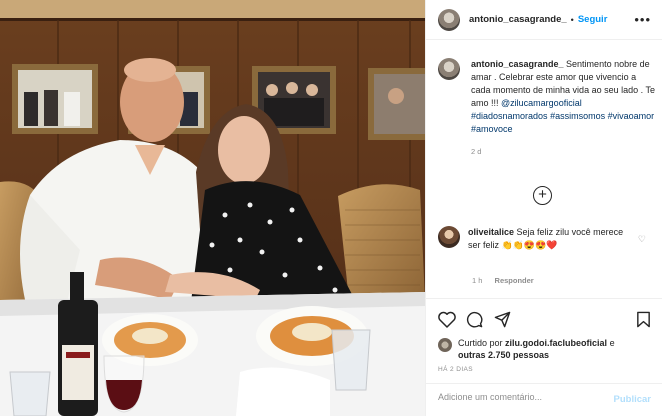  I want to click on caption-mention: @zilucamargooficial, so click(541, 103).